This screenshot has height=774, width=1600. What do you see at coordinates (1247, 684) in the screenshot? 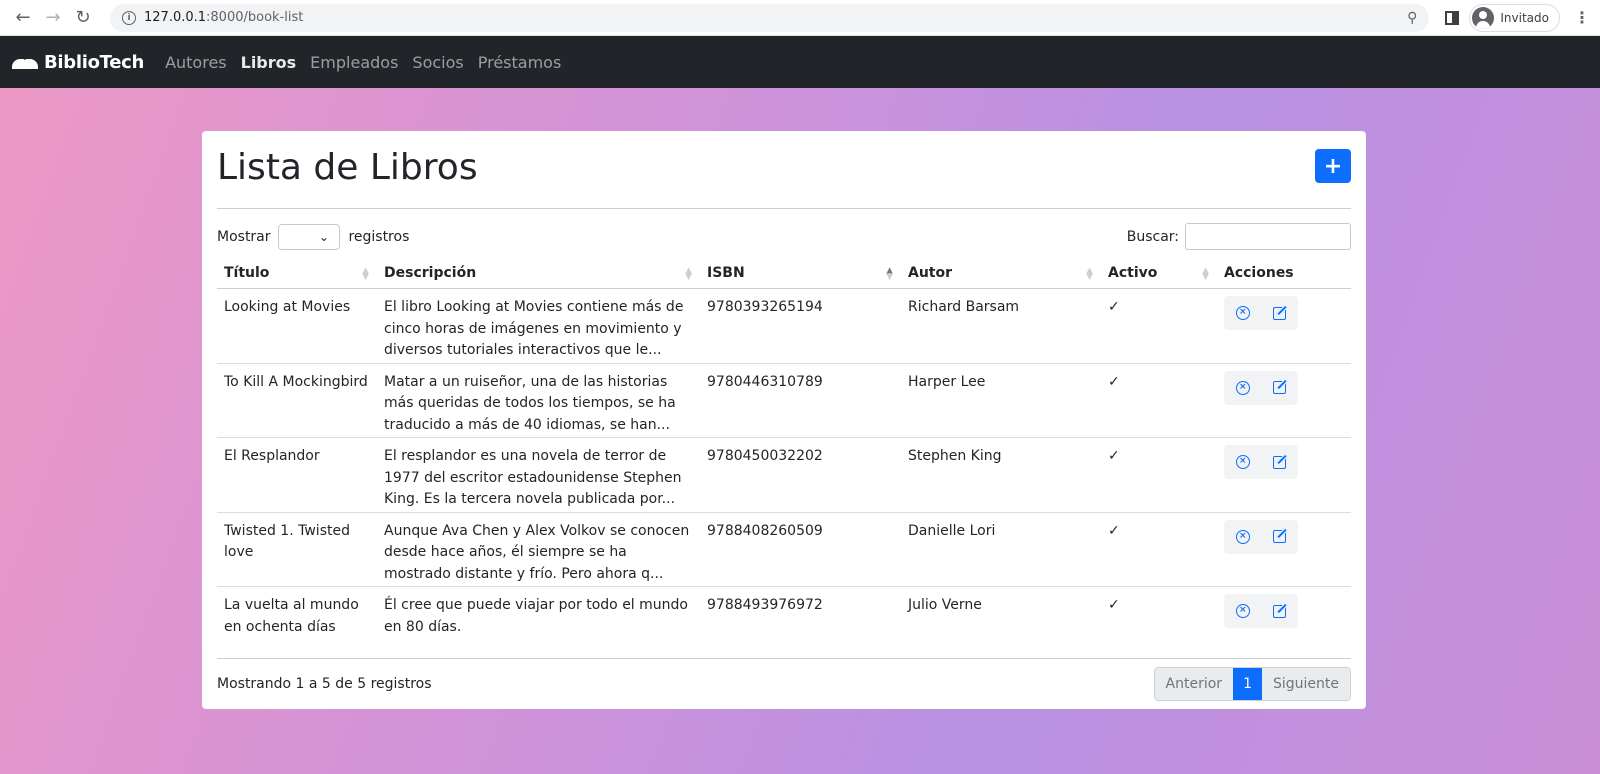
I see `pagination-page-1: 1` at bounding box center [1247, 684].